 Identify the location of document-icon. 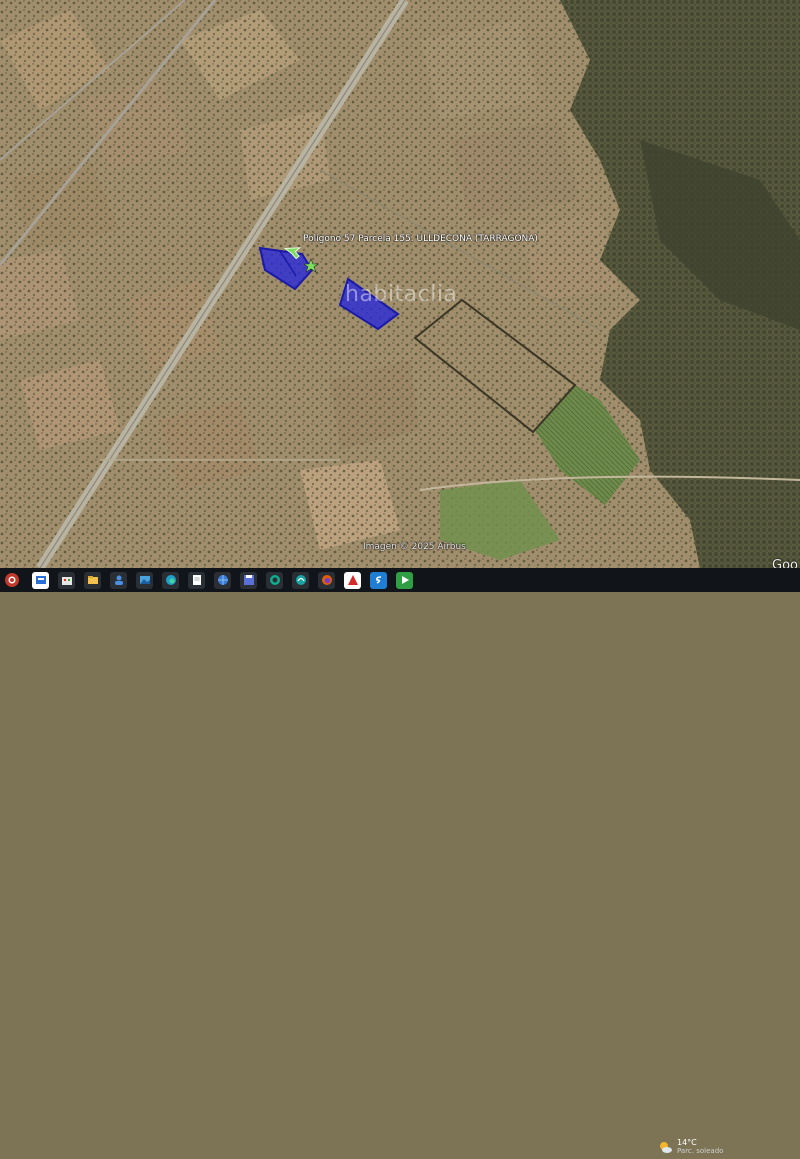
(196, 580).